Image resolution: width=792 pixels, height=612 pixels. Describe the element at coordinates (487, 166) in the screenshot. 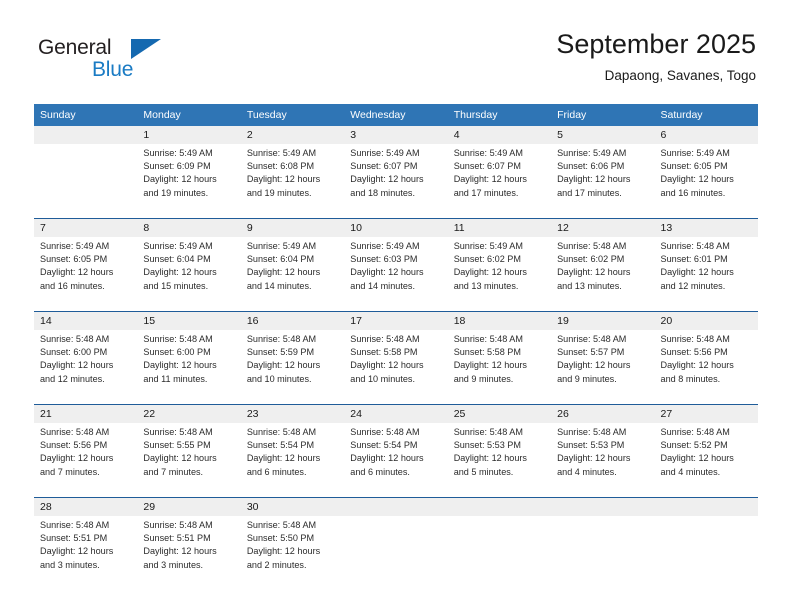

I see `sunset-text: Sunset: 6:07 PM` at that location.